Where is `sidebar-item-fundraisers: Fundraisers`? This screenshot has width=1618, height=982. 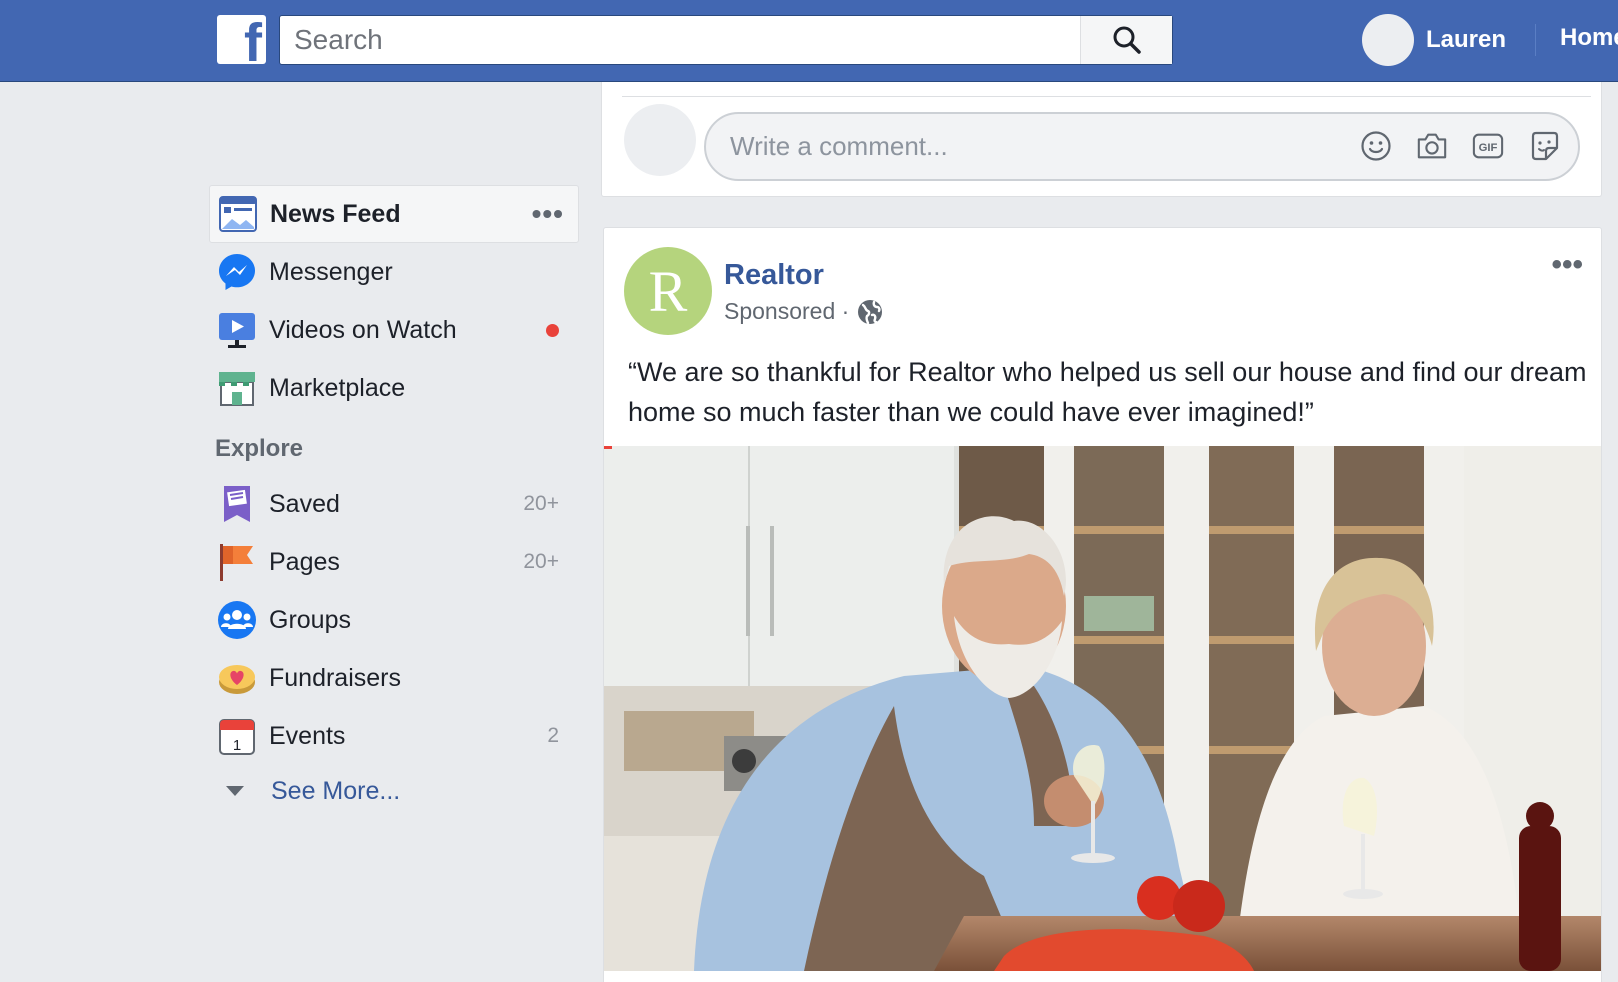 sidebar-item-fundraisers: Fundraisers is located at coordinates (394, 678).